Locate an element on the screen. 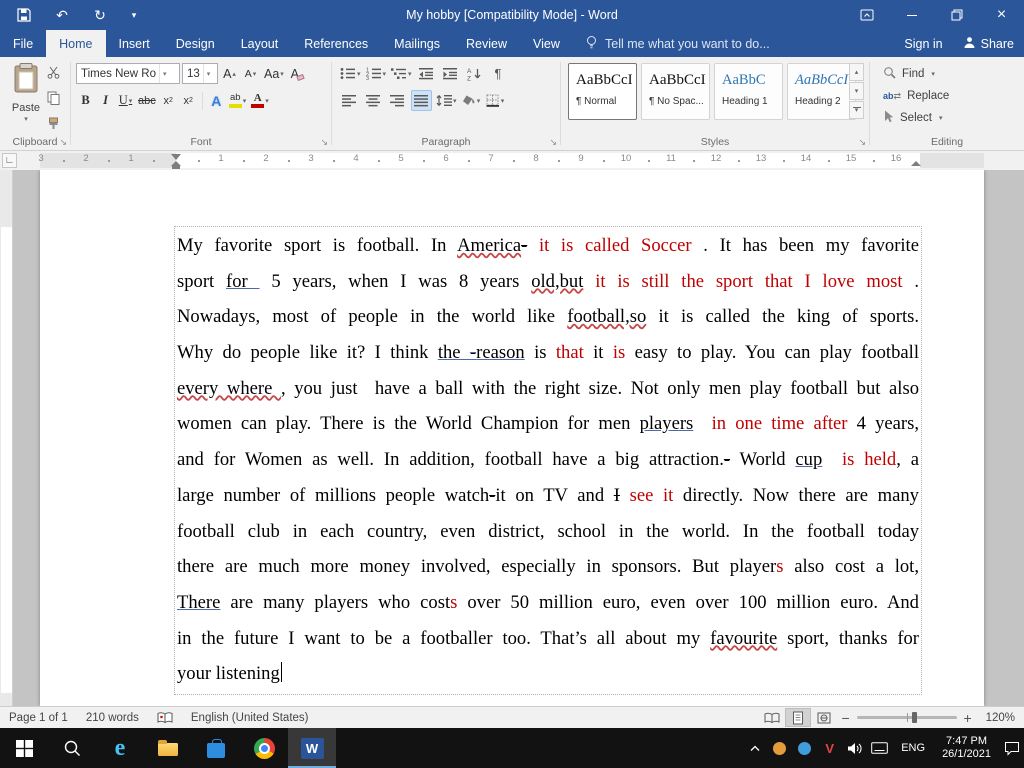 The width and height of the screenshot is (1024, 768). undo-icon: ↶ is located at coordinates (62, 15).